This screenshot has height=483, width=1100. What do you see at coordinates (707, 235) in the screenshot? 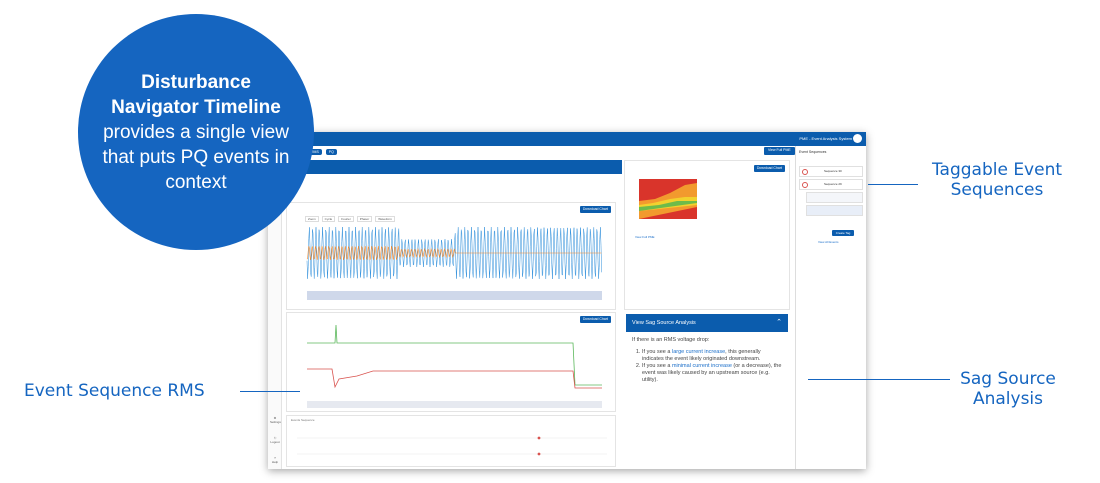
I see `tolerance-card: Download Chart View Full PME` at bounding box center [707, 235].